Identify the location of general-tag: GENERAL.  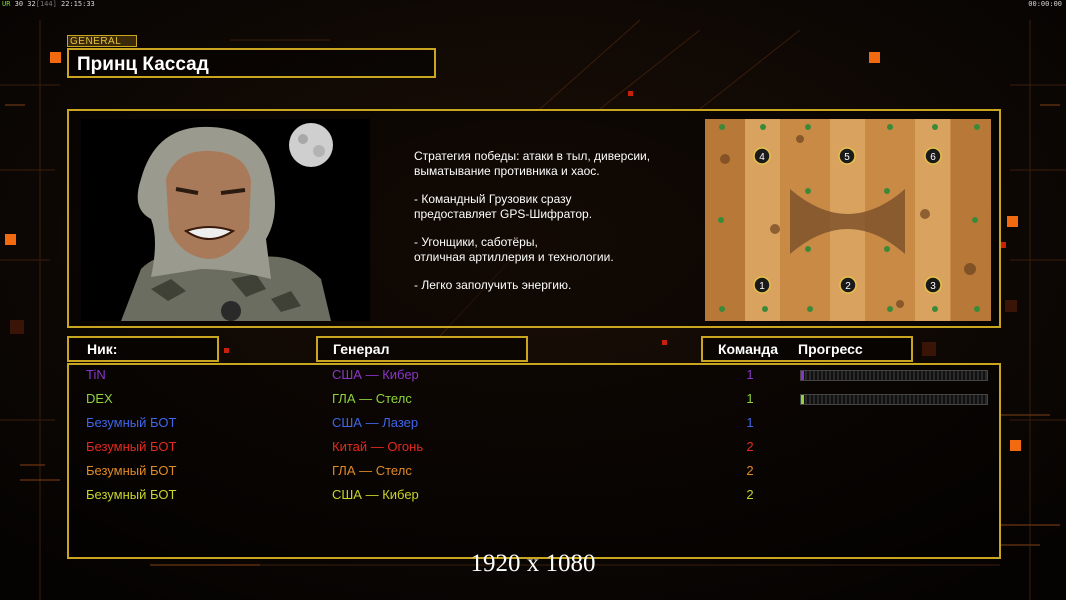
(102, 41).